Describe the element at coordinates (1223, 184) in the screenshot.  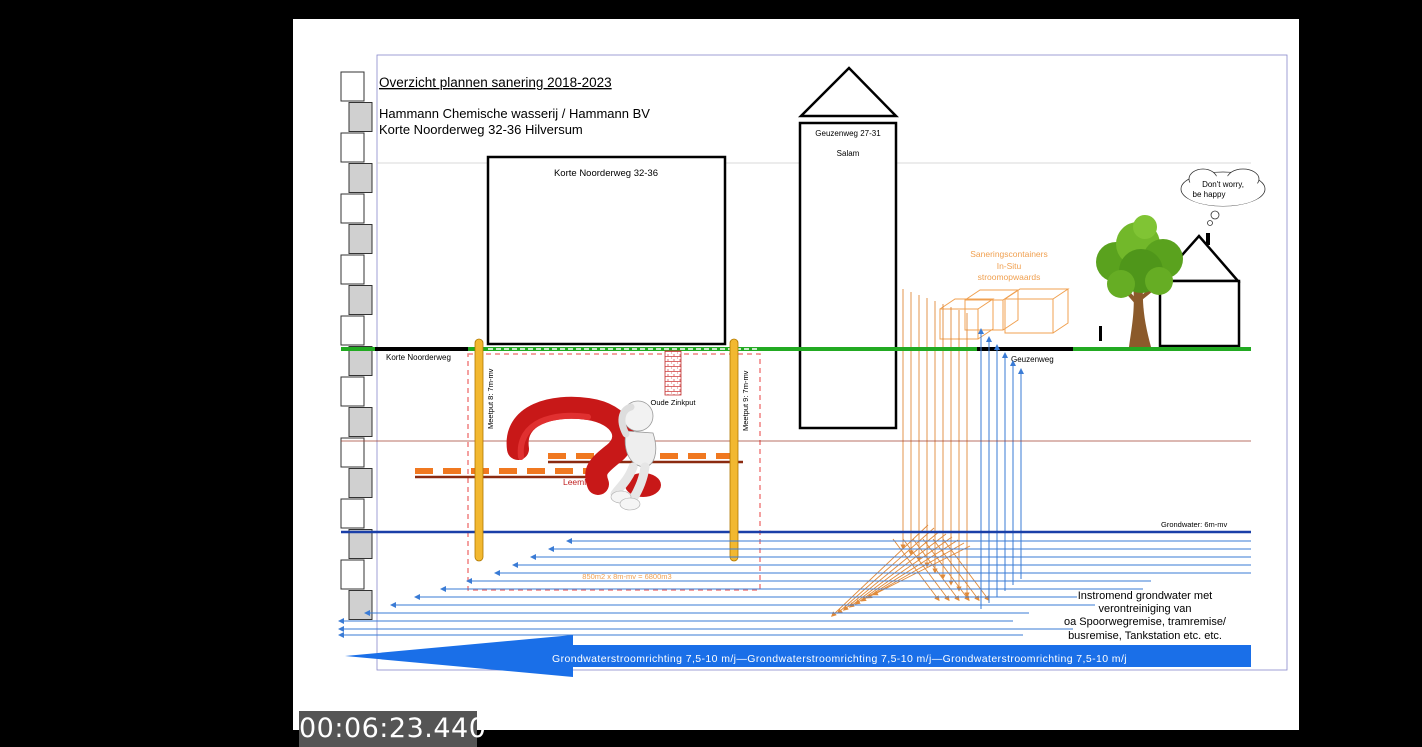
I see `thought-line-1: Don't worry,` at that location.